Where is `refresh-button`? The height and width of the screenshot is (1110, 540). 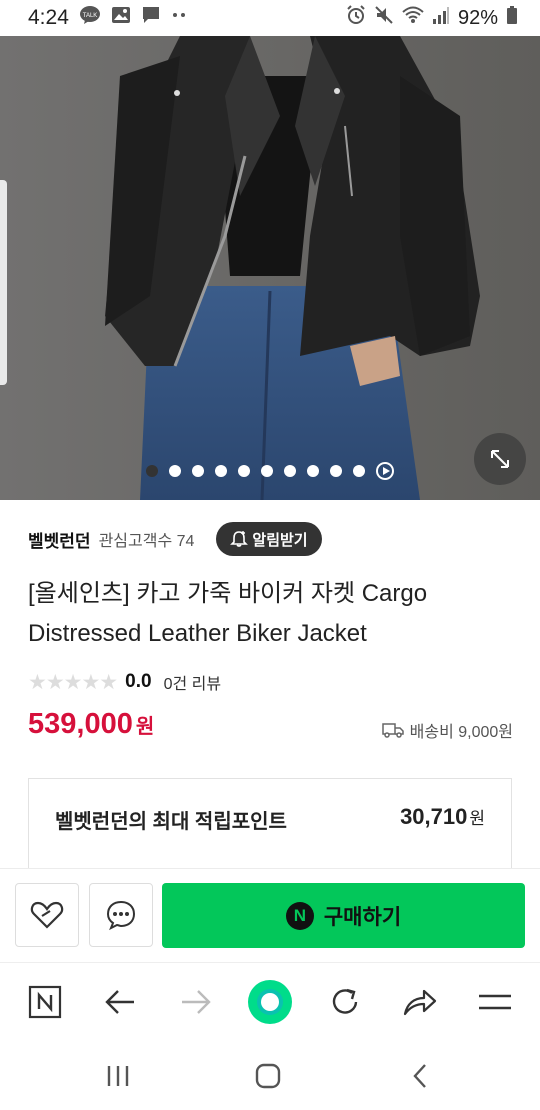 refresh-button is located at coordinates (345, 1002).